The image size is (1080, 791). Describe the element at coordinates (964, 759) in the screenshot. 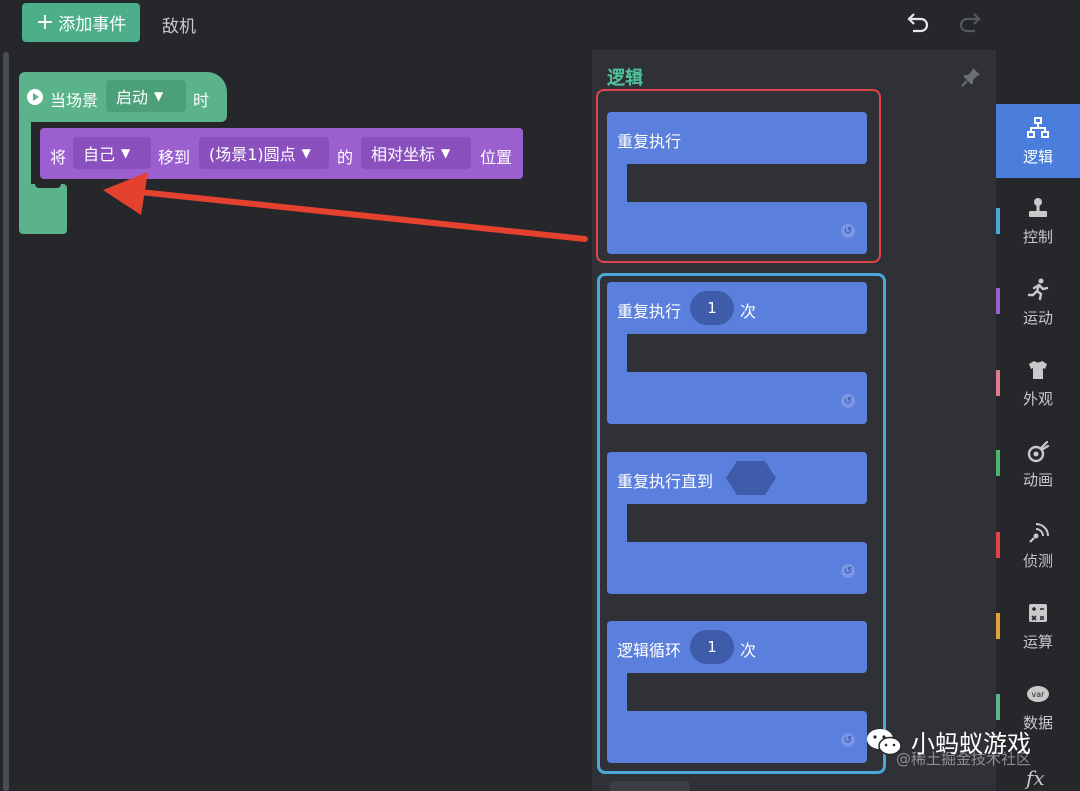

I see `watermark-sub: @稀土掘金技术社区` at that location.